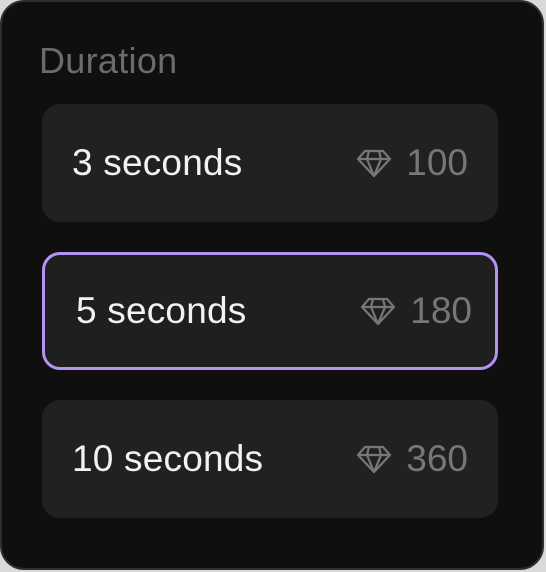 The height and width of the screenshot is (572, 546). I want to click on section-title: Duration, so click(108, 60).